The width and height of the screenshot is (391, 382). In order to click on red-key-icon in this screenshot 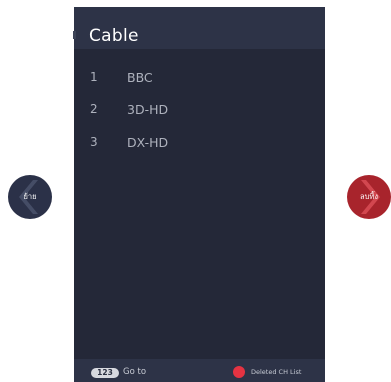, I will do `click(239, 372)`.